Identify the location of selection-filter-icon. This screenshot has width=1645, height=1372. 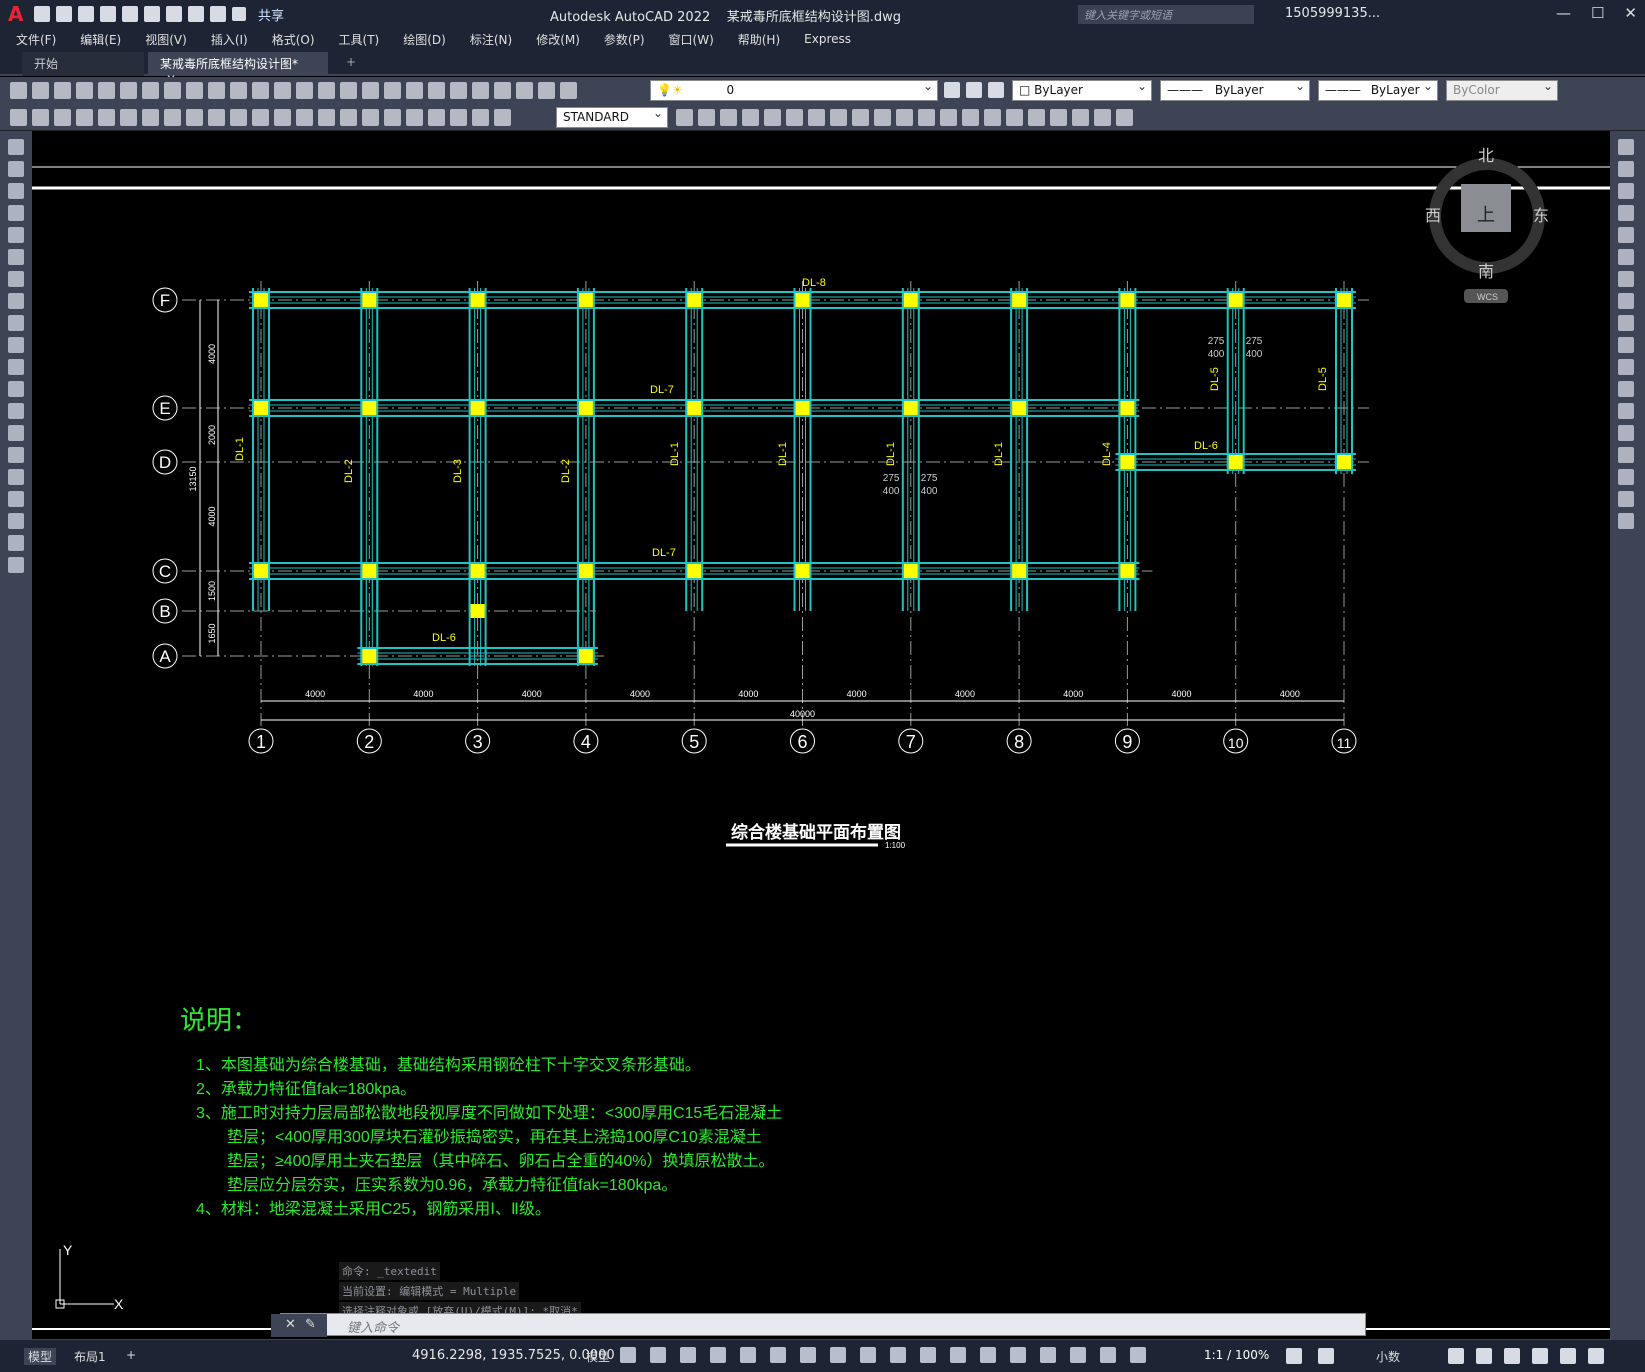
(1048, 1355).